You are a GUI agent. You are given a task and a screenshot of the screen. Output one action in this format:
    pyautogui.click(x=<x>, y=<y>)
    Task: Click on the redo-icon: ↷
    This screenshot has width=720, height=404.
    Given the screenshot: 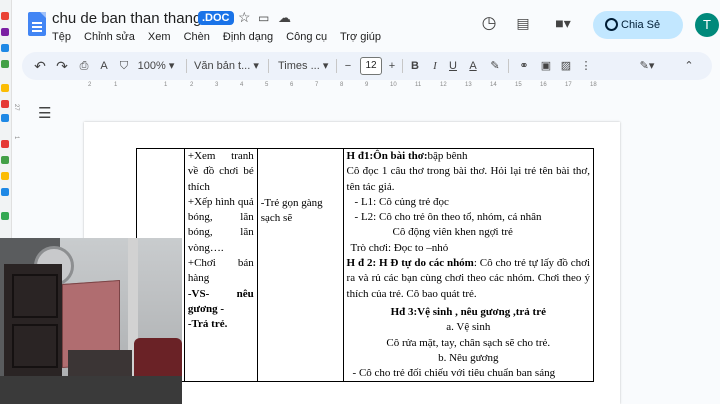 What is the action you would take?
    pyautogui.click(x=62, y=66)
    